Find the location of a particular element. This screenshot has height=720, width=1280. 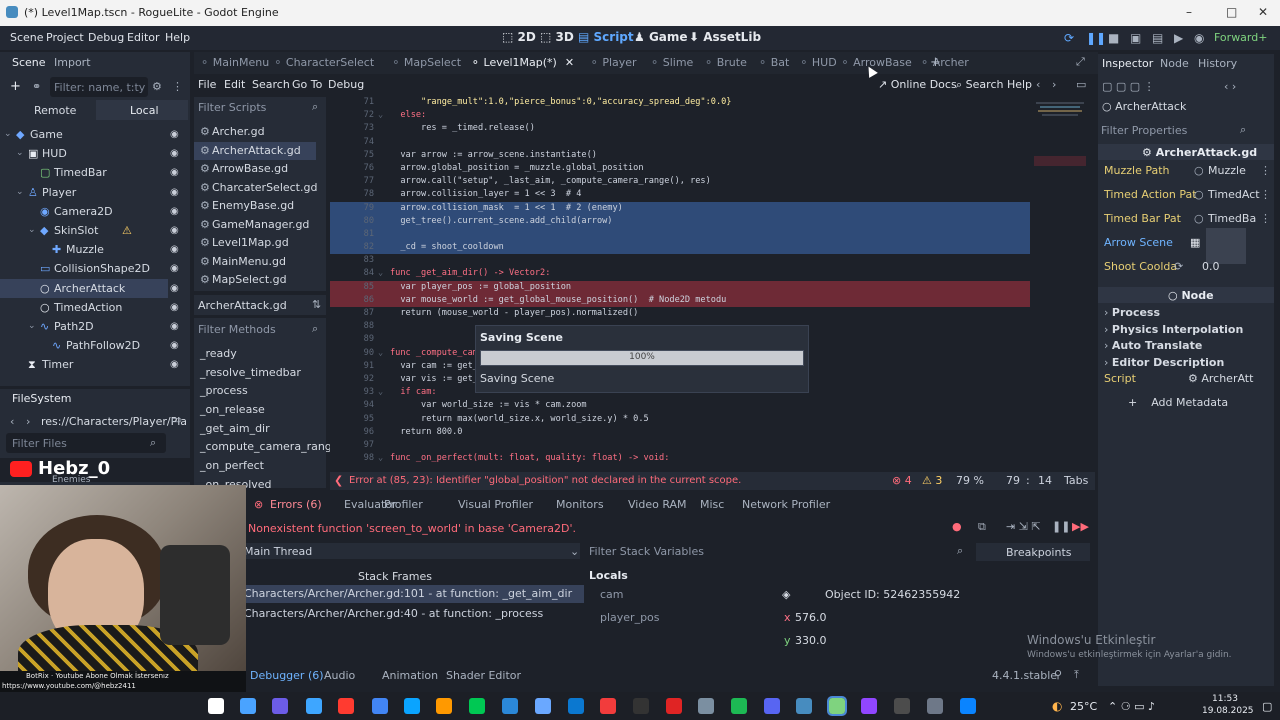

method-list-item: _process is located at coordinates (255, 391).